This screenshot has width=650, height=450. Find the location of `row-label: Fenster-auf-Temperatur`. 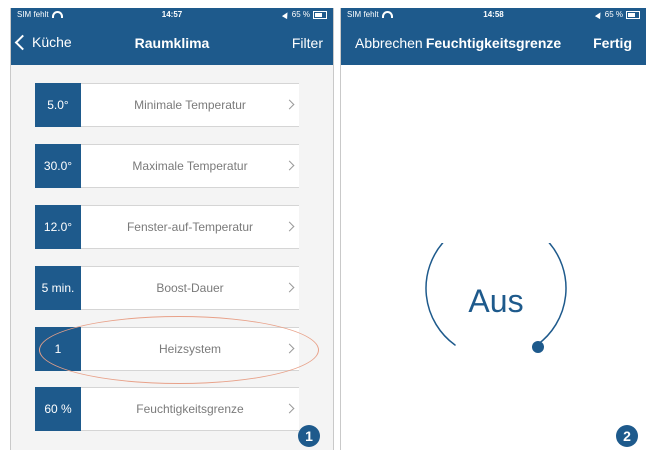

row-label: Fenster-auf-Temperatur is located at coordinates (190, 227).